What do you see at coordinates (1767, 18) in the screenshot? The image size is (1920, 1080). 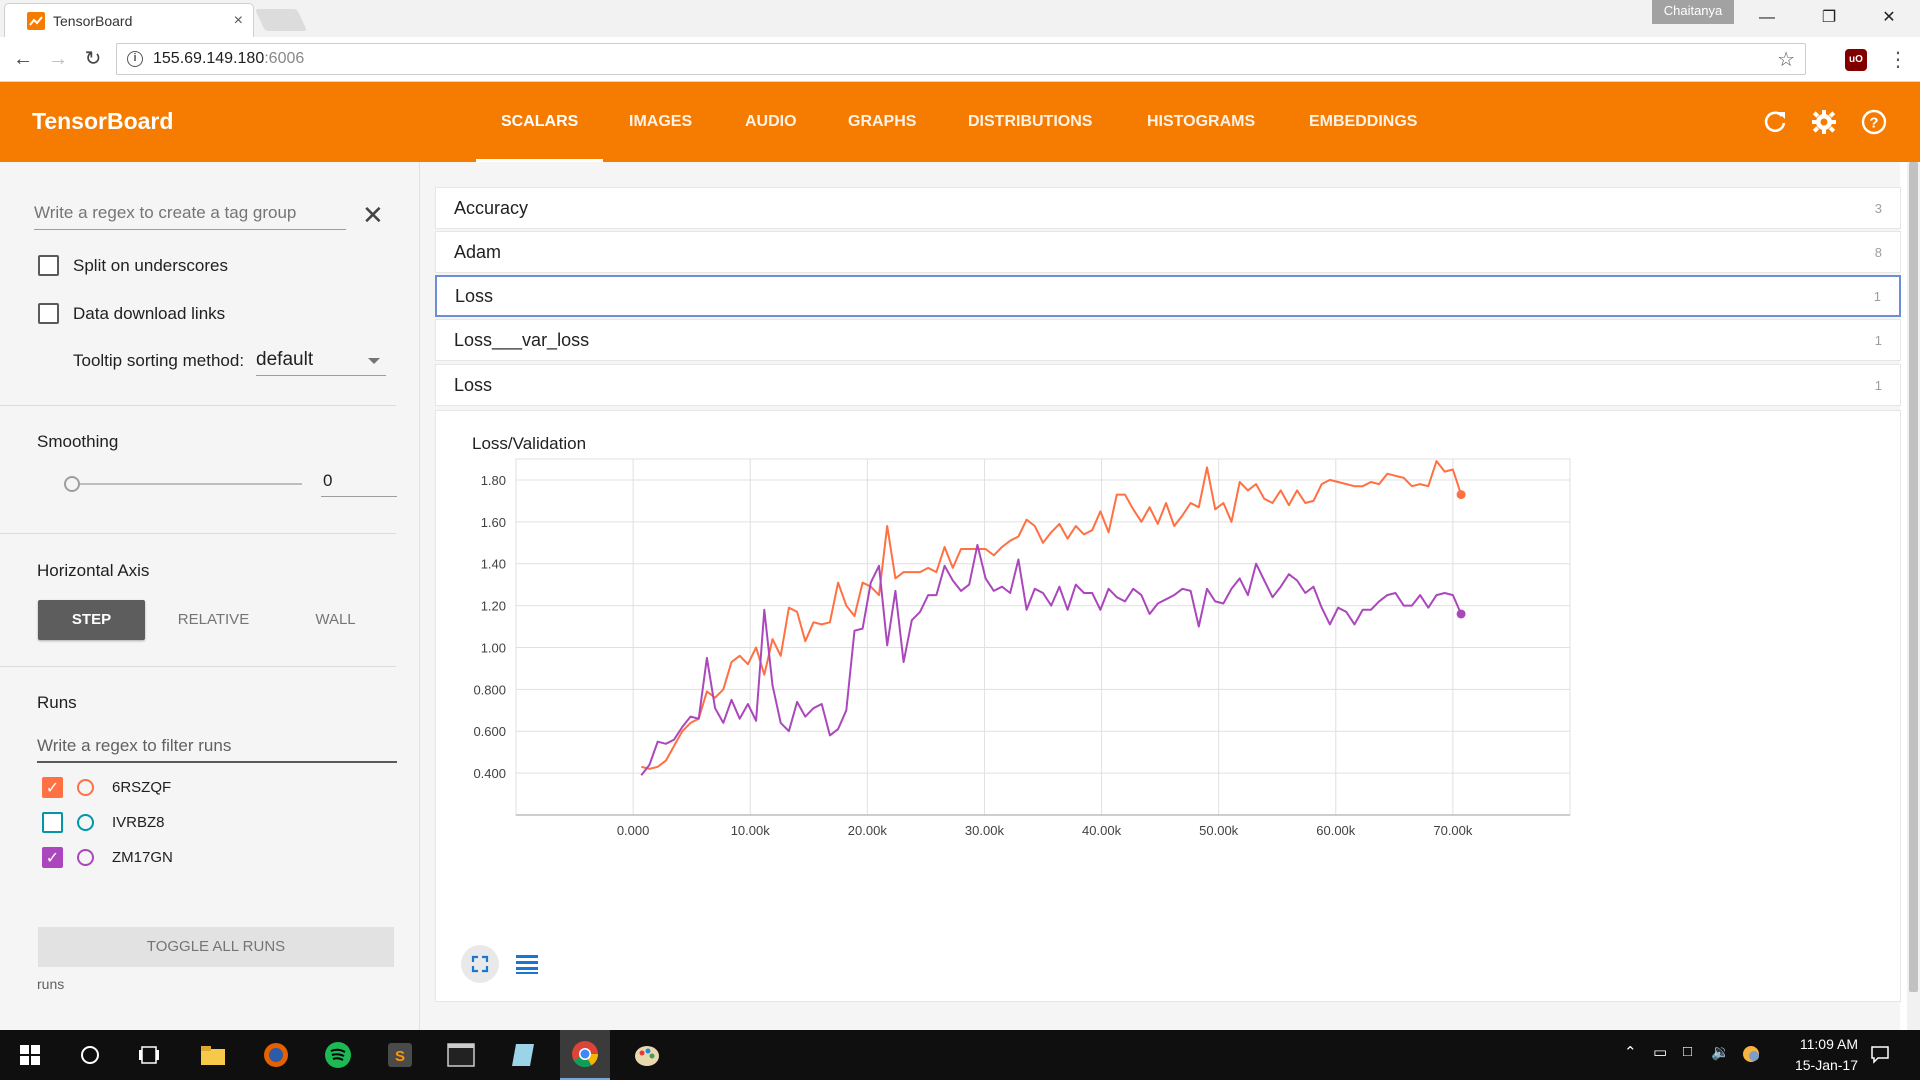 I see `minimize-icon: —` at bounding box center [1767, 18].